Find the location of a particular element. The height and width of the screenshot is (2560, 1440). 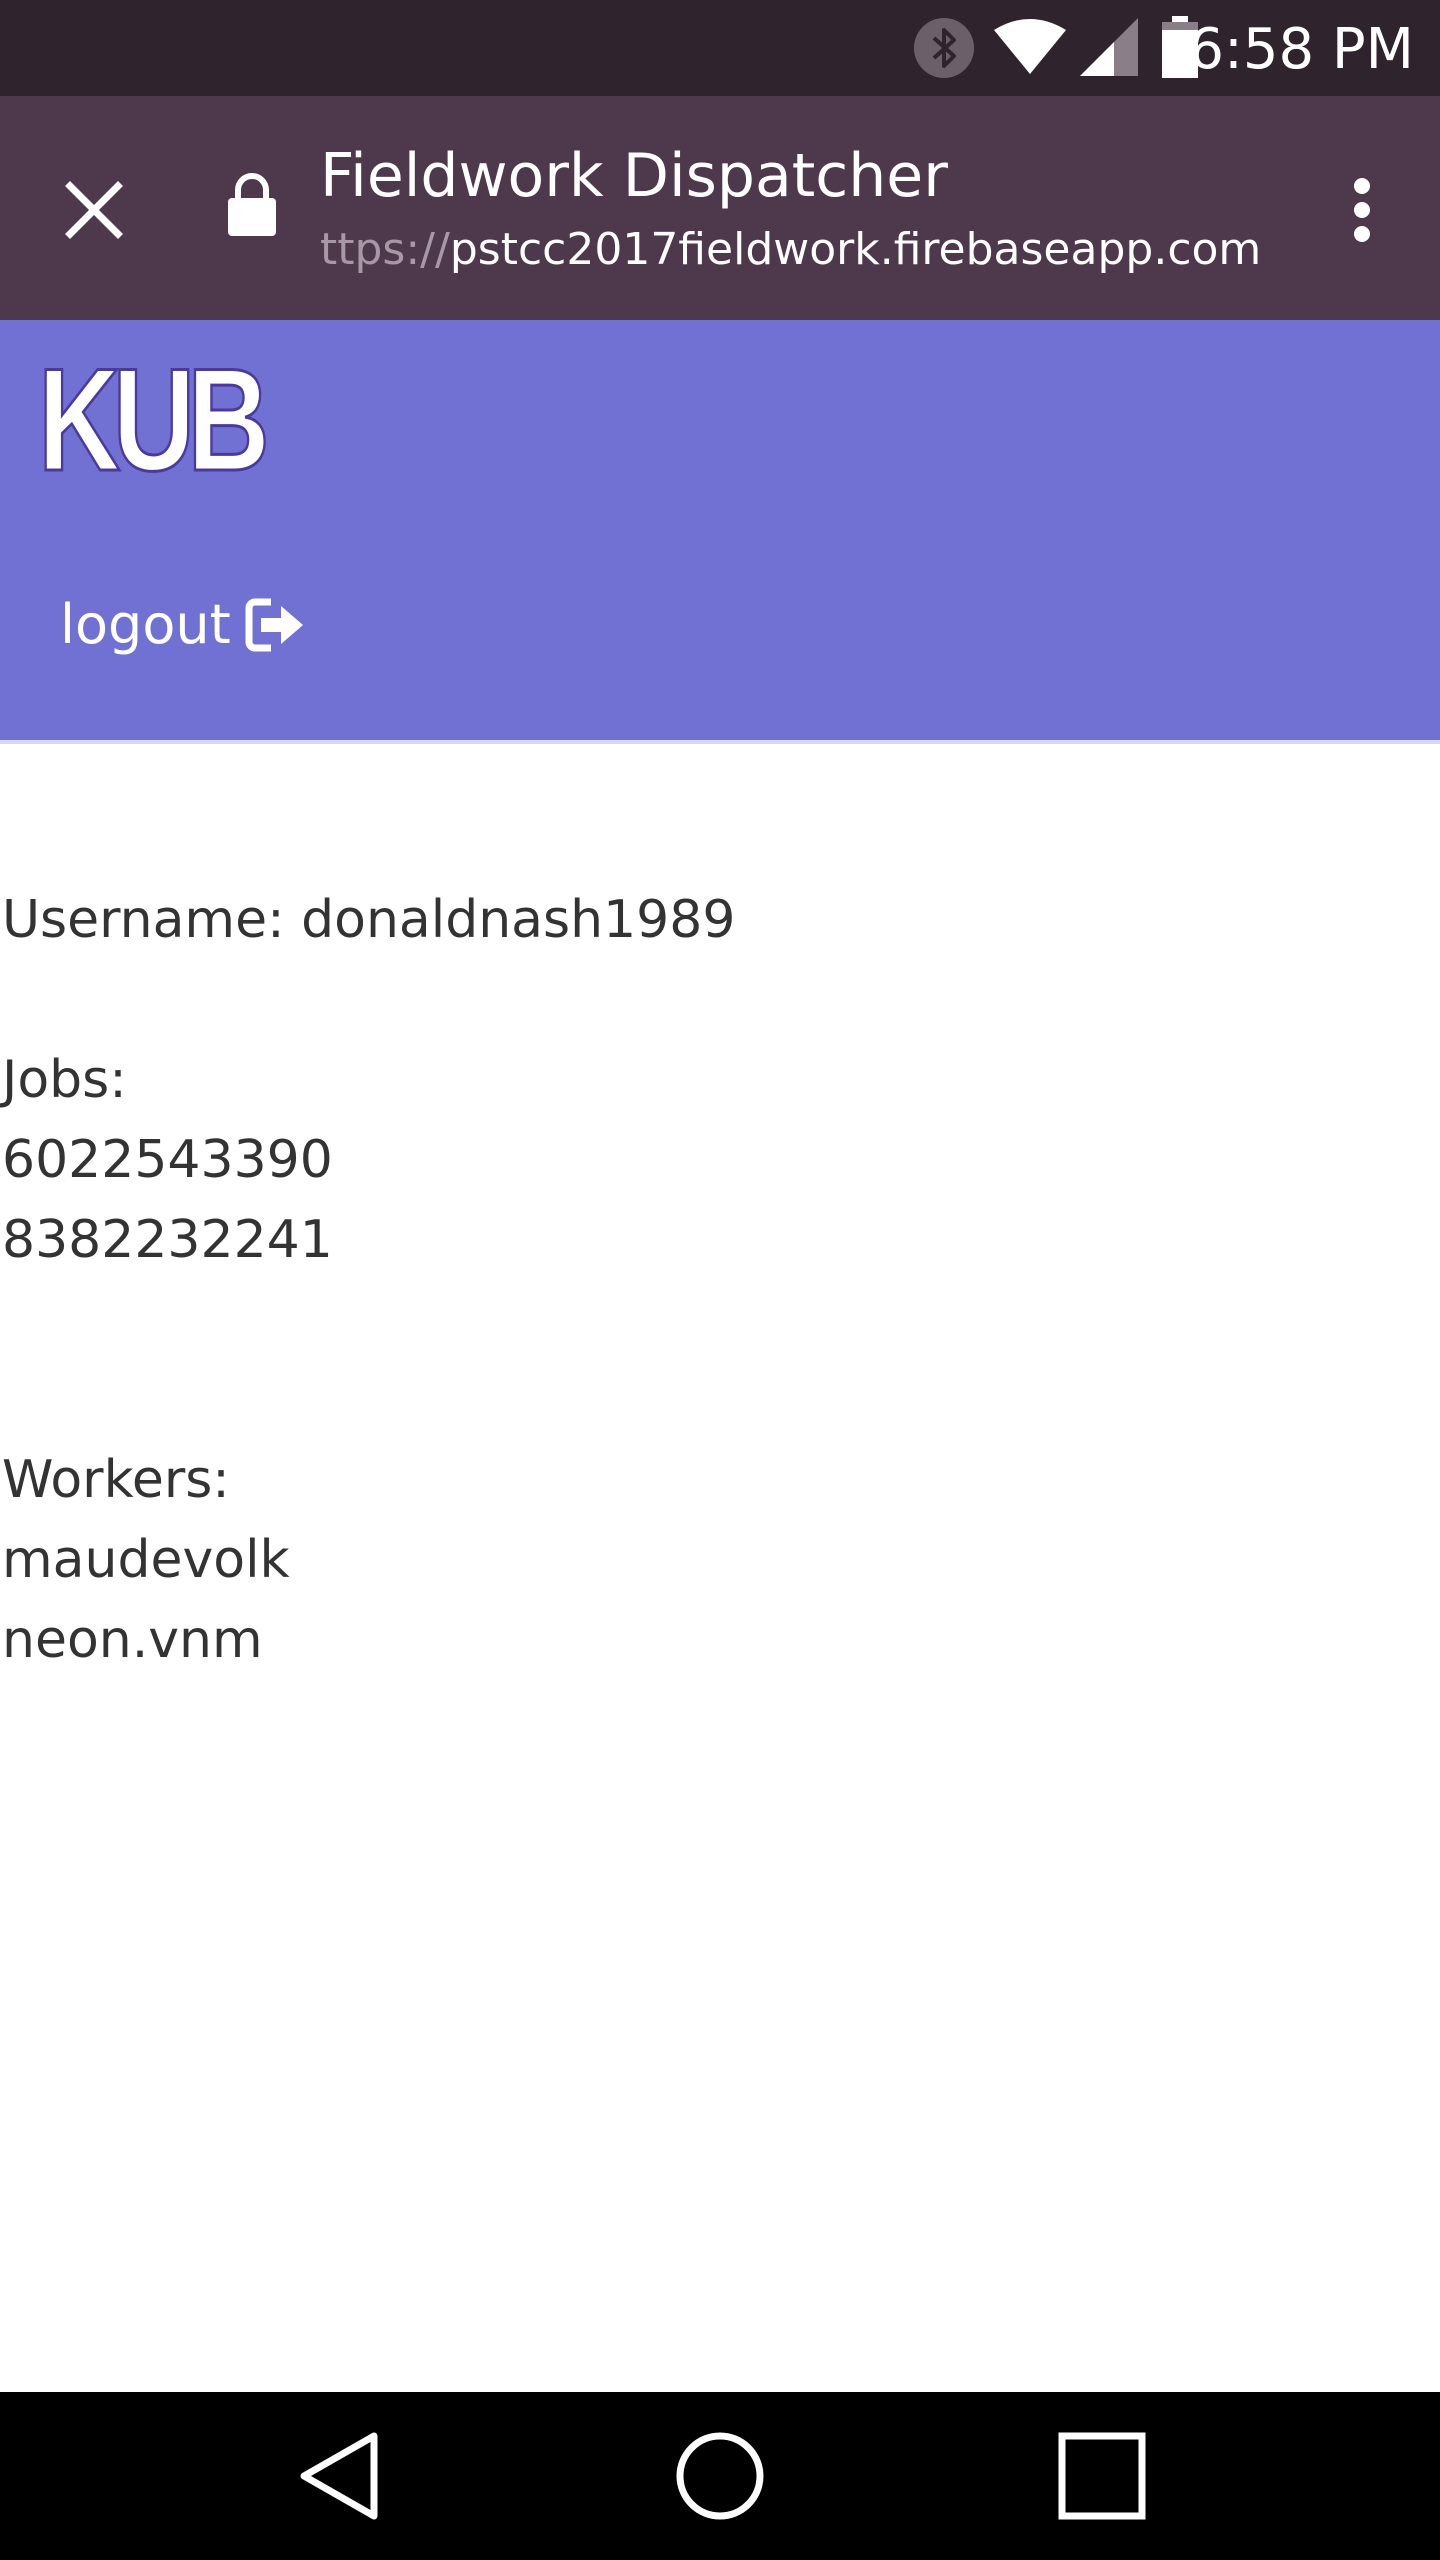

more-vert-icon is located at coordinates (1362, 210).